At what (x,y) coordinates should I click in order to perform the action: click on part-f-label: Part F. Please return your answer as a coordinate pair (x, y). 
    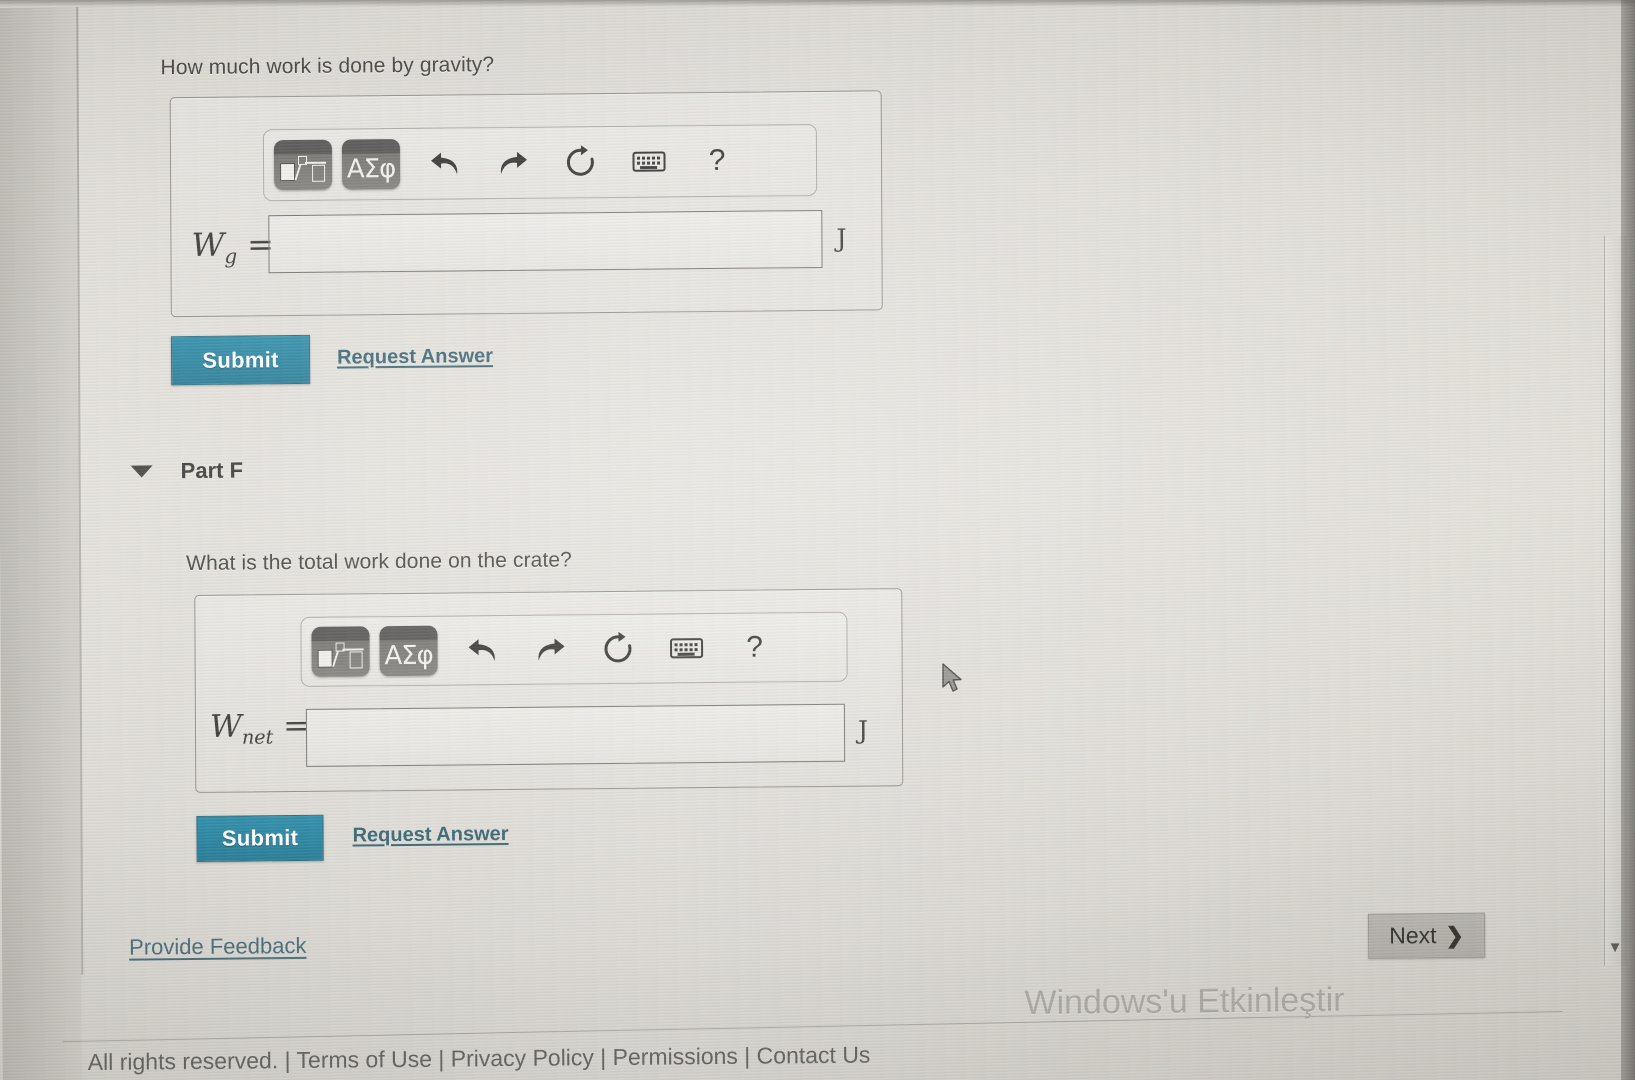
    Looking at the image, I should click on (212, 470).